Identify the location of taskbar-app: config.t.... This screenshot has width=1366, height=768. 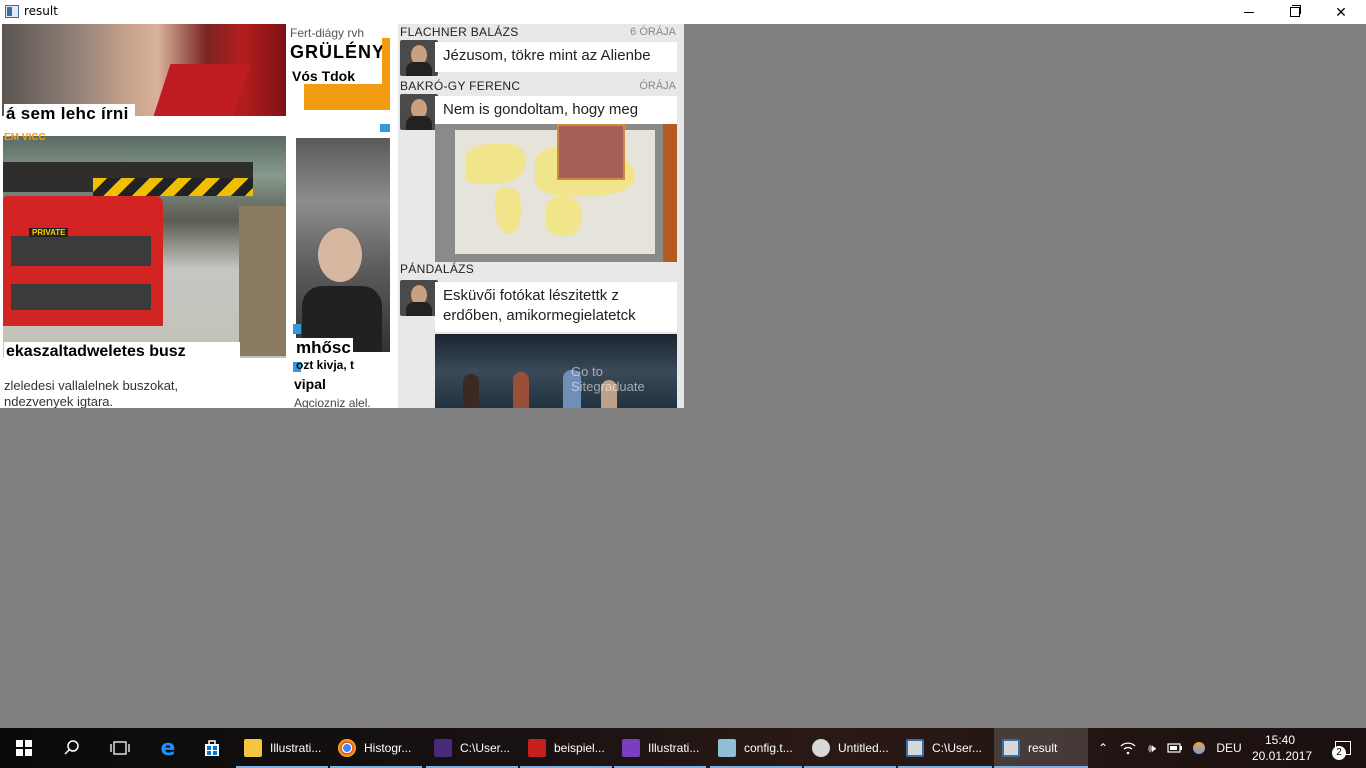
(756, 748).